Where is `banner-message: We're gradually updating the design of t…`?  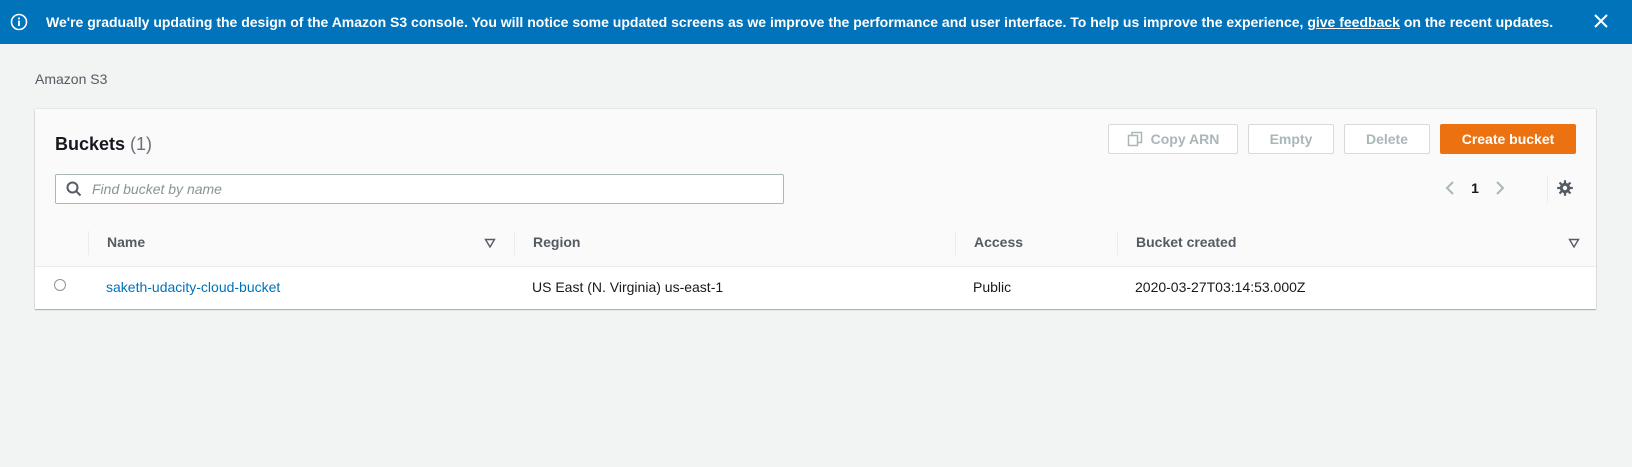 banner-message: We're gradually updating the design of t… is located at coordinates (799, 22).